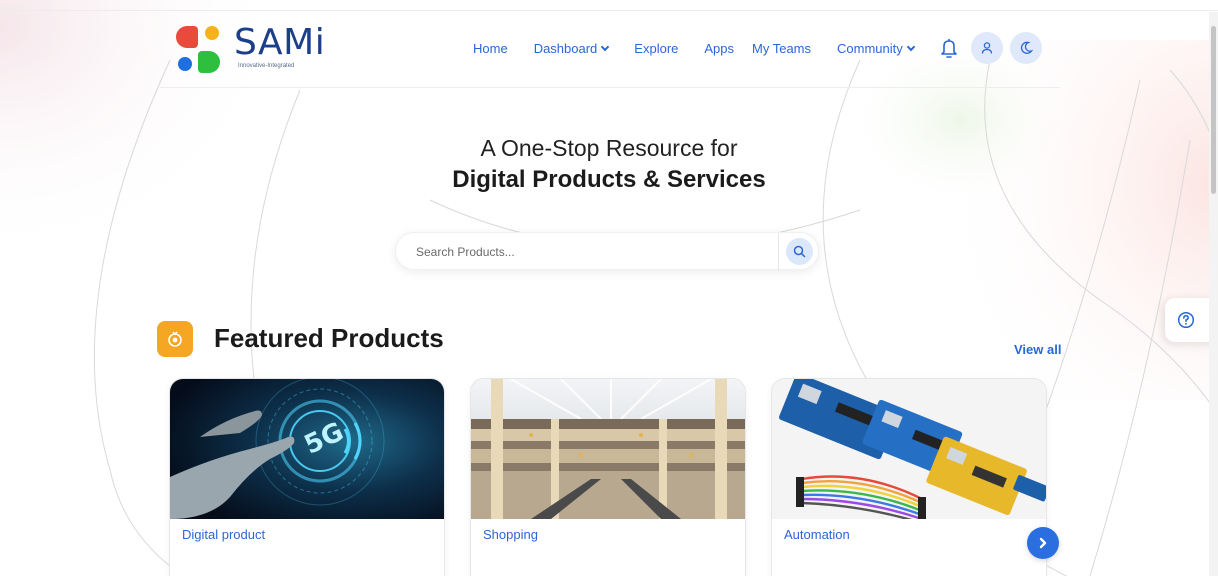  I want to click on product-card-shopping: Shopping, so click(608, 477).